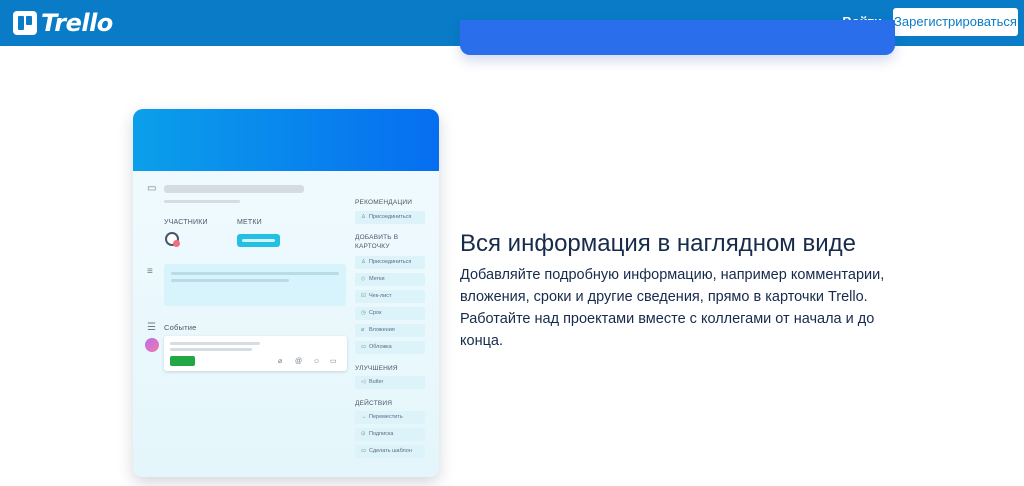  What do you see at coordinates (381, 434) in the screenshot?
I see `sidebar-button-label: Подписка` at bounding box center [381, 434].